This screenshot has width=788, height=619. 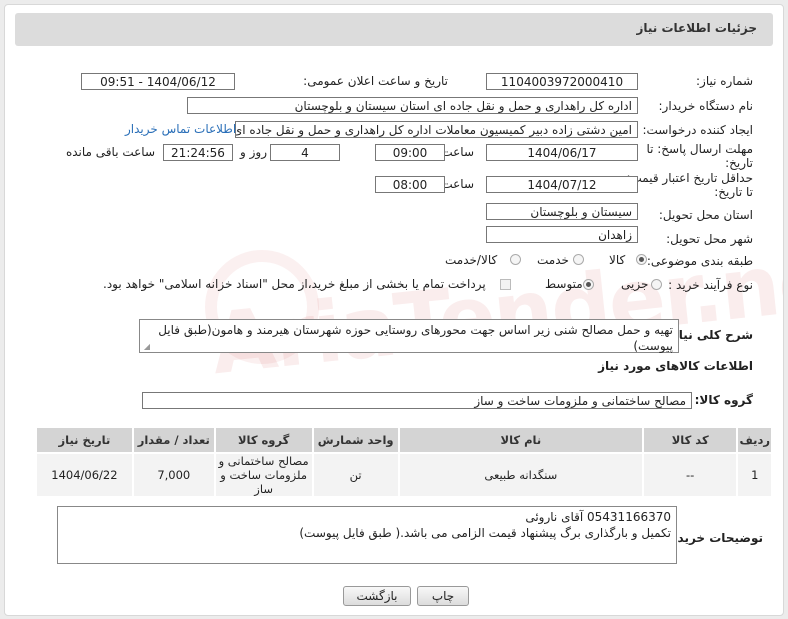 What do you see at coordinates (739, 163) in the screenshot?
I see `deadline-label-2: تاریخ:` at bounding box center [739, 163].